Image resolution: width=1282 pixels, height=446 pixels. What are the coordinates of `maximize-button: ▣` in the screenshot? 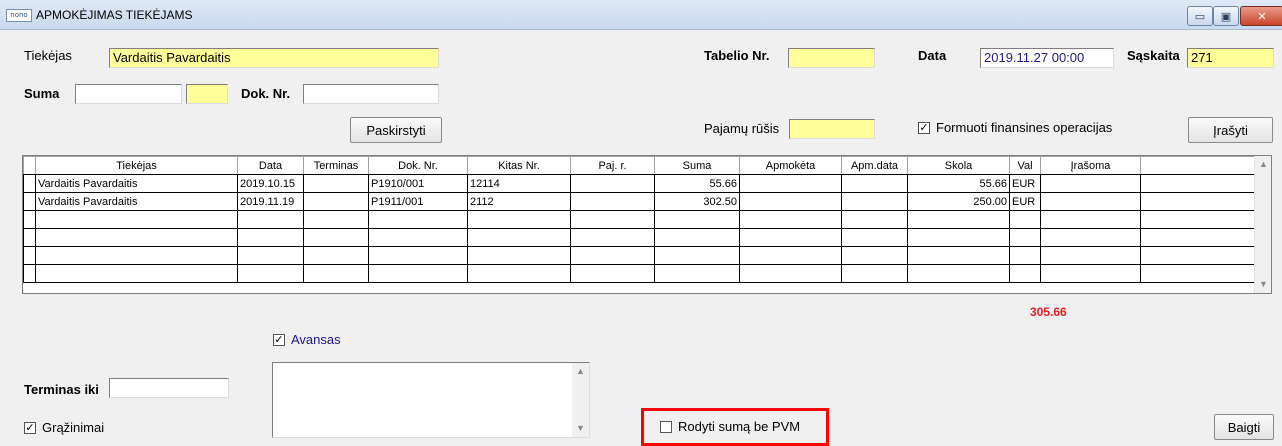 It's located at (1226, 16).